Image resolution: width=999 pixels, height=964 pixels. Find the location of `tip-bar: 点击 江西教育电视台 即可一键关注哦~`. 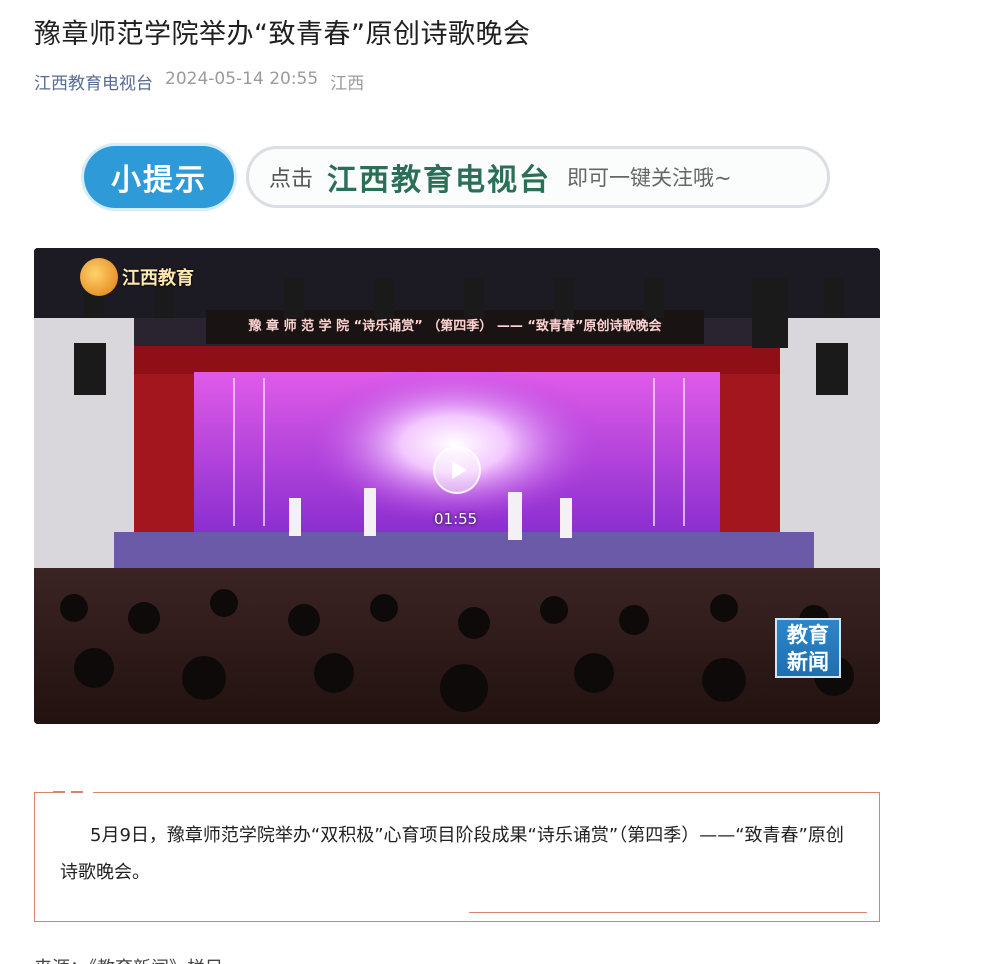

tip-bar: 点击 江西教育电视台 即可一键关注哦~ is located at coordinates (538, 177).